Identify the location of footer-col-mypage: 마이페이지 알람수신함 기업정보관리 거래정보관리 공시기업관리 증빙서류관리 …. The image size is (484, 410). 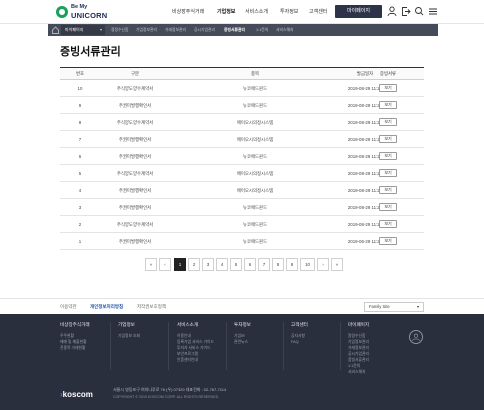
(358, 348).